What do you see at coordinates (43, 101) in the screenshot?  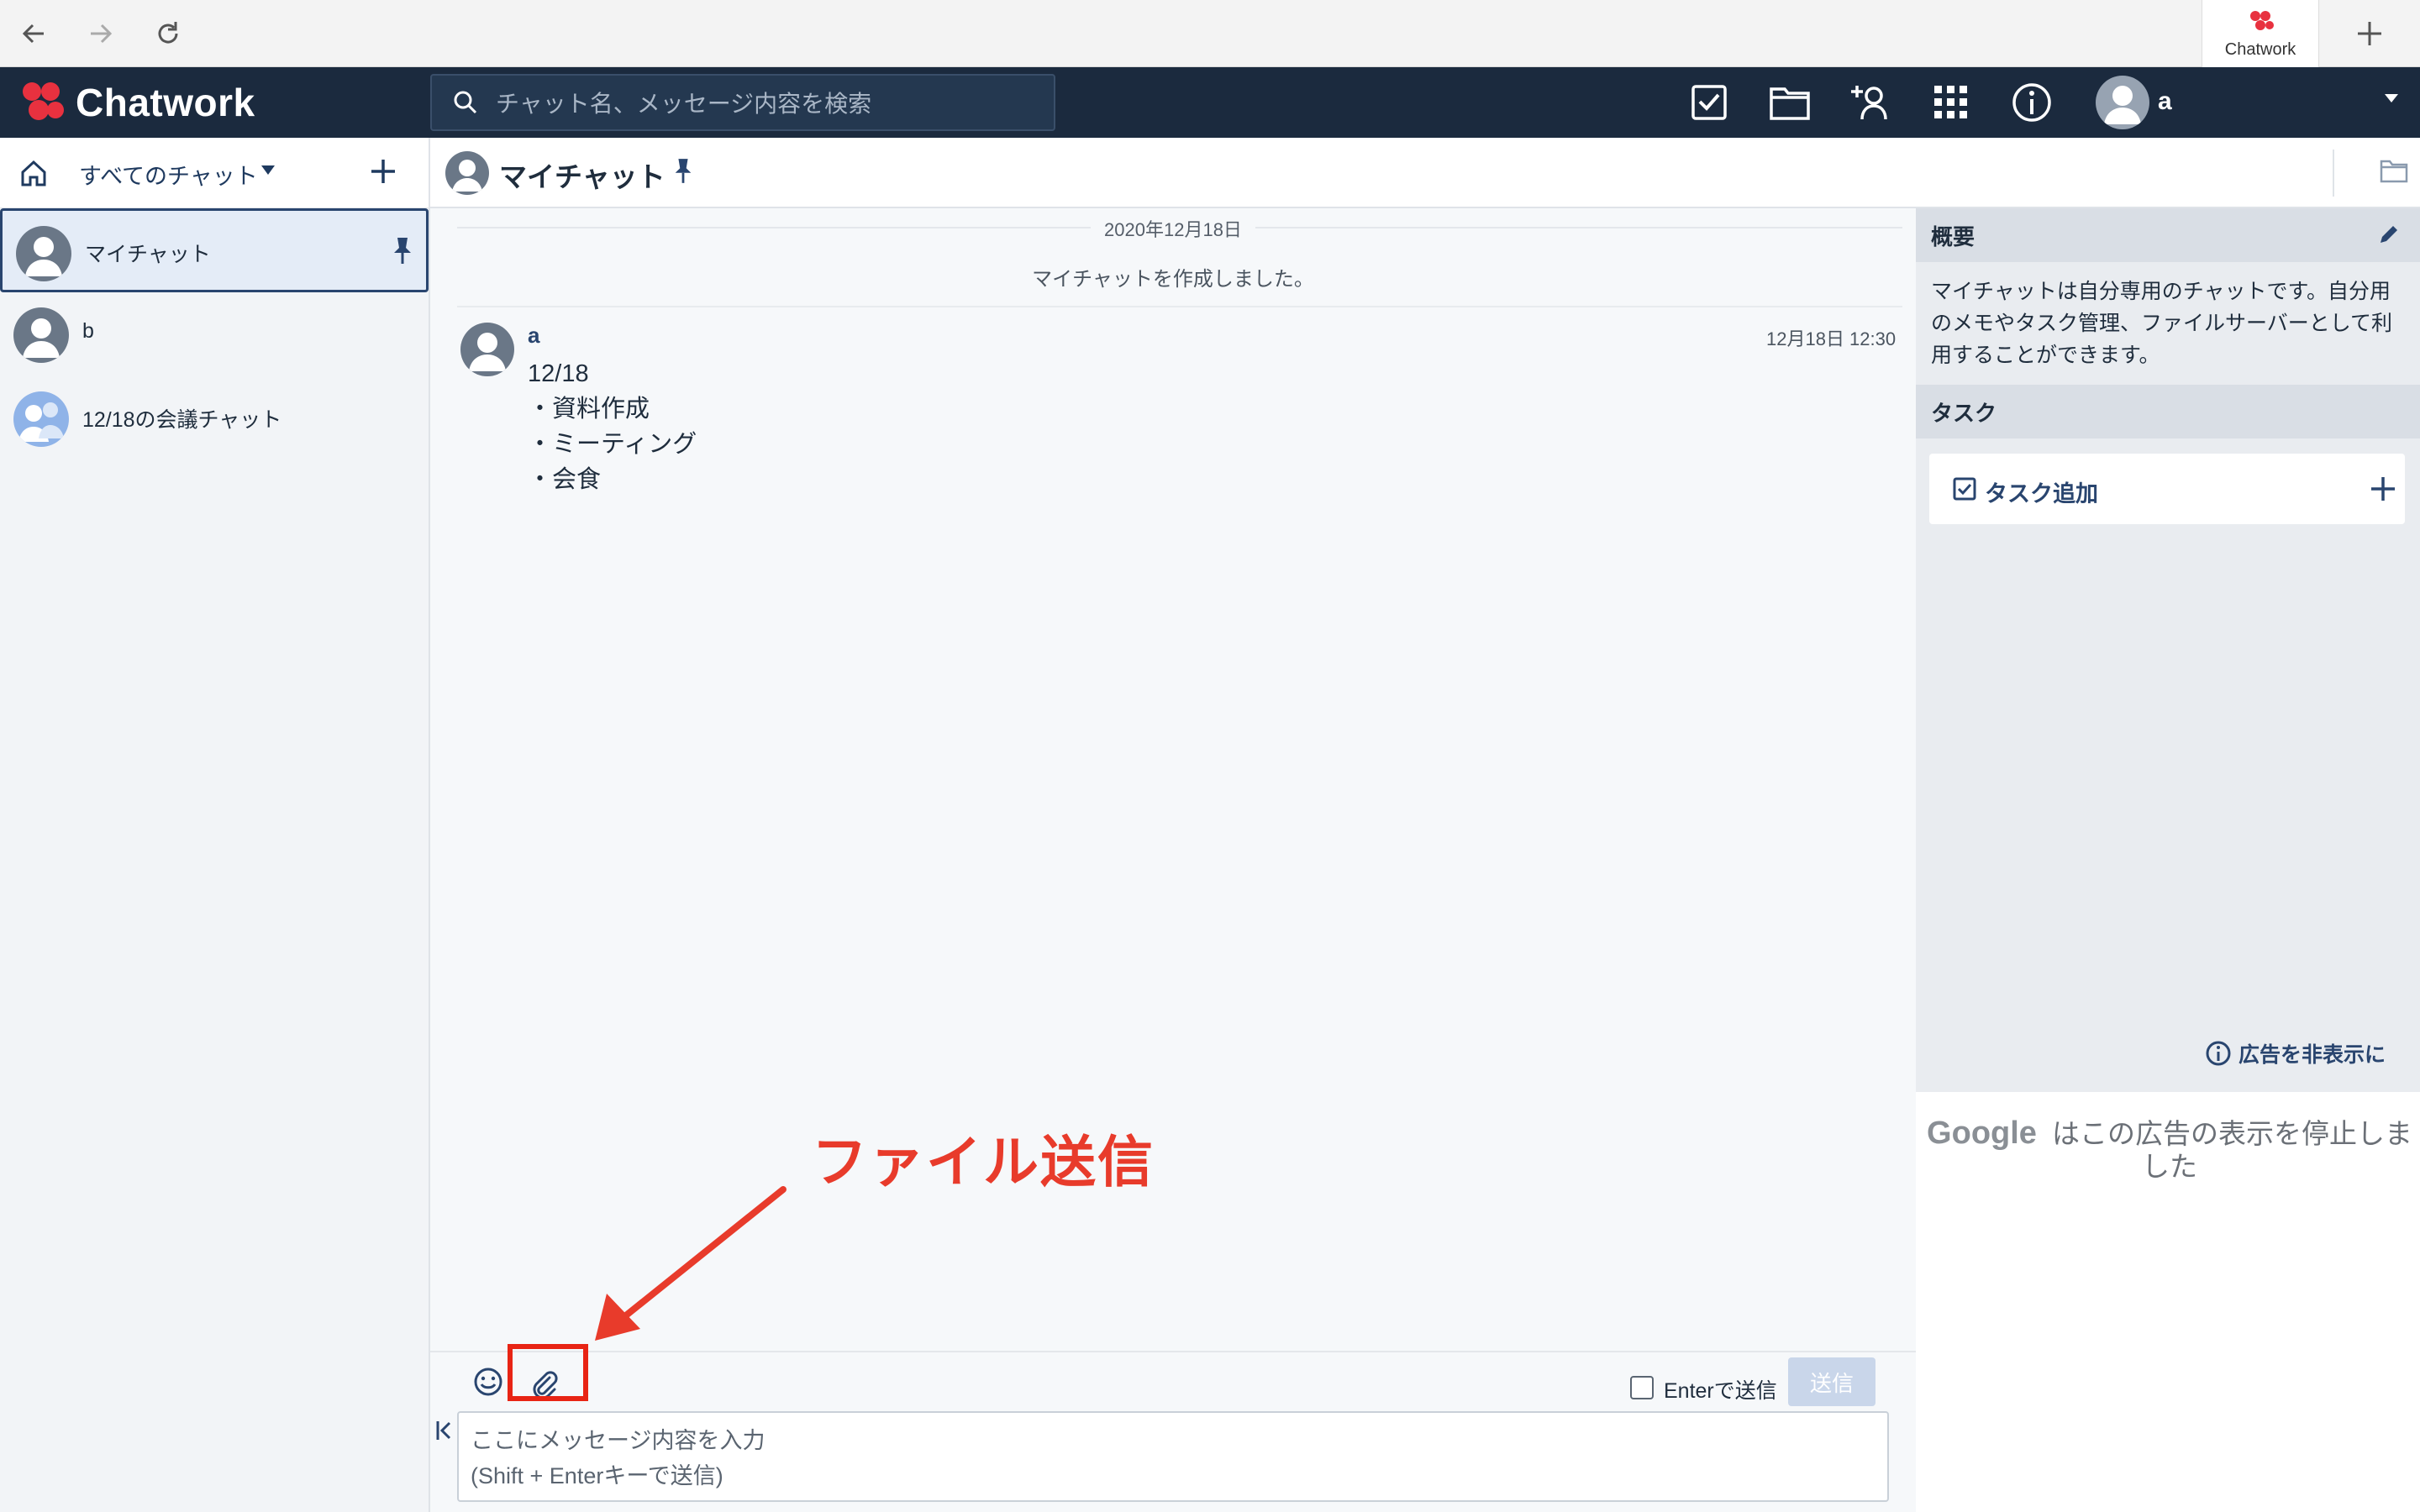 I see `chatwork-logo-icon` at bounding box center [43, 101].